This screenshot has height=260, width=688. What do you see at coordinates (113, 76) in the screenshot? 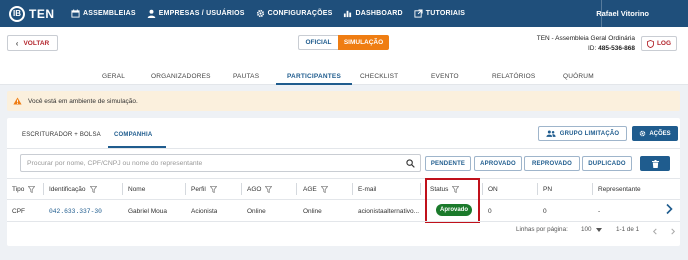
I see `tab-geral: GERAL` at bounding box center [113, 76].